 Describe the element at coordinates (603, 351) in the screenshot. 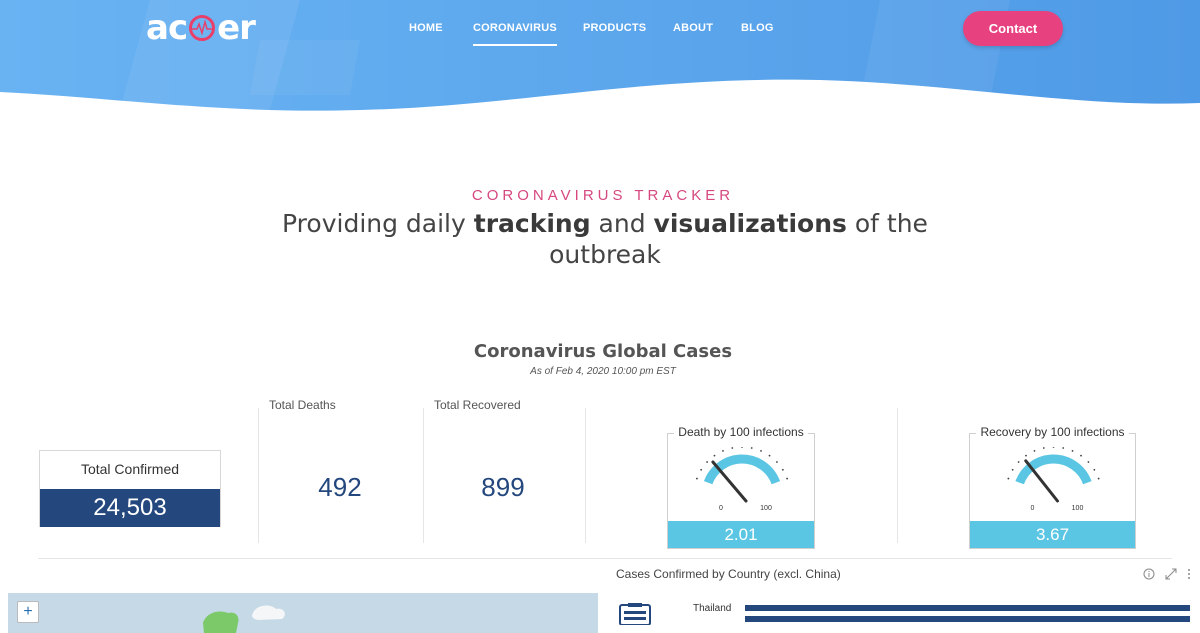

I see `dashboard-title: Coronavirus Global Cases` at that location.